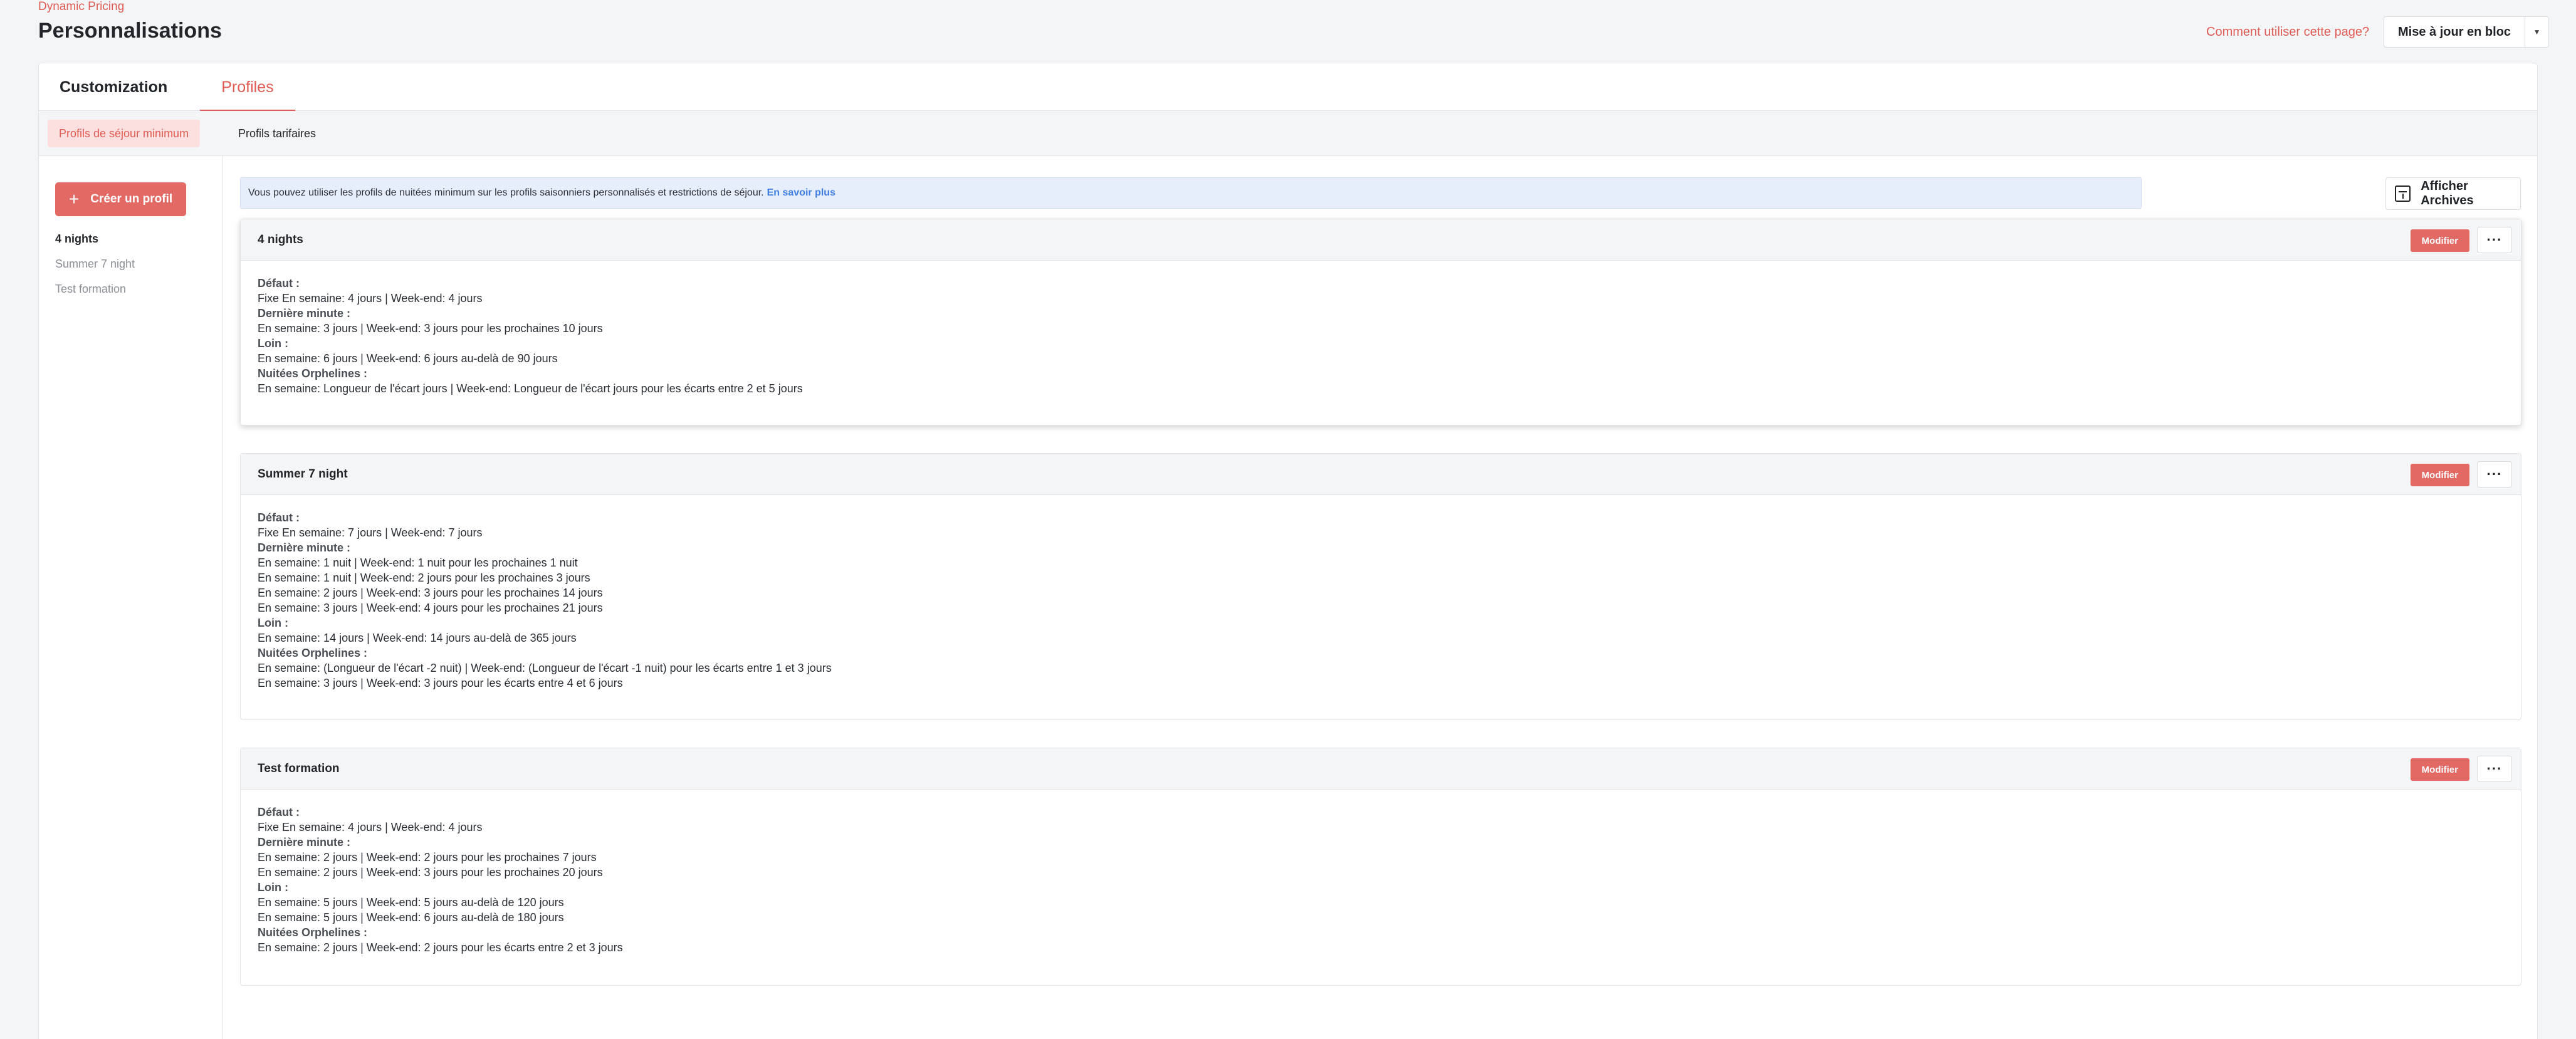 This screenshot has height=1039, width=2576. Describe the element at coordinates (2454, 32) in the screenshot. I see `bulk-update-button: Mise à jour en bloc` at that location.